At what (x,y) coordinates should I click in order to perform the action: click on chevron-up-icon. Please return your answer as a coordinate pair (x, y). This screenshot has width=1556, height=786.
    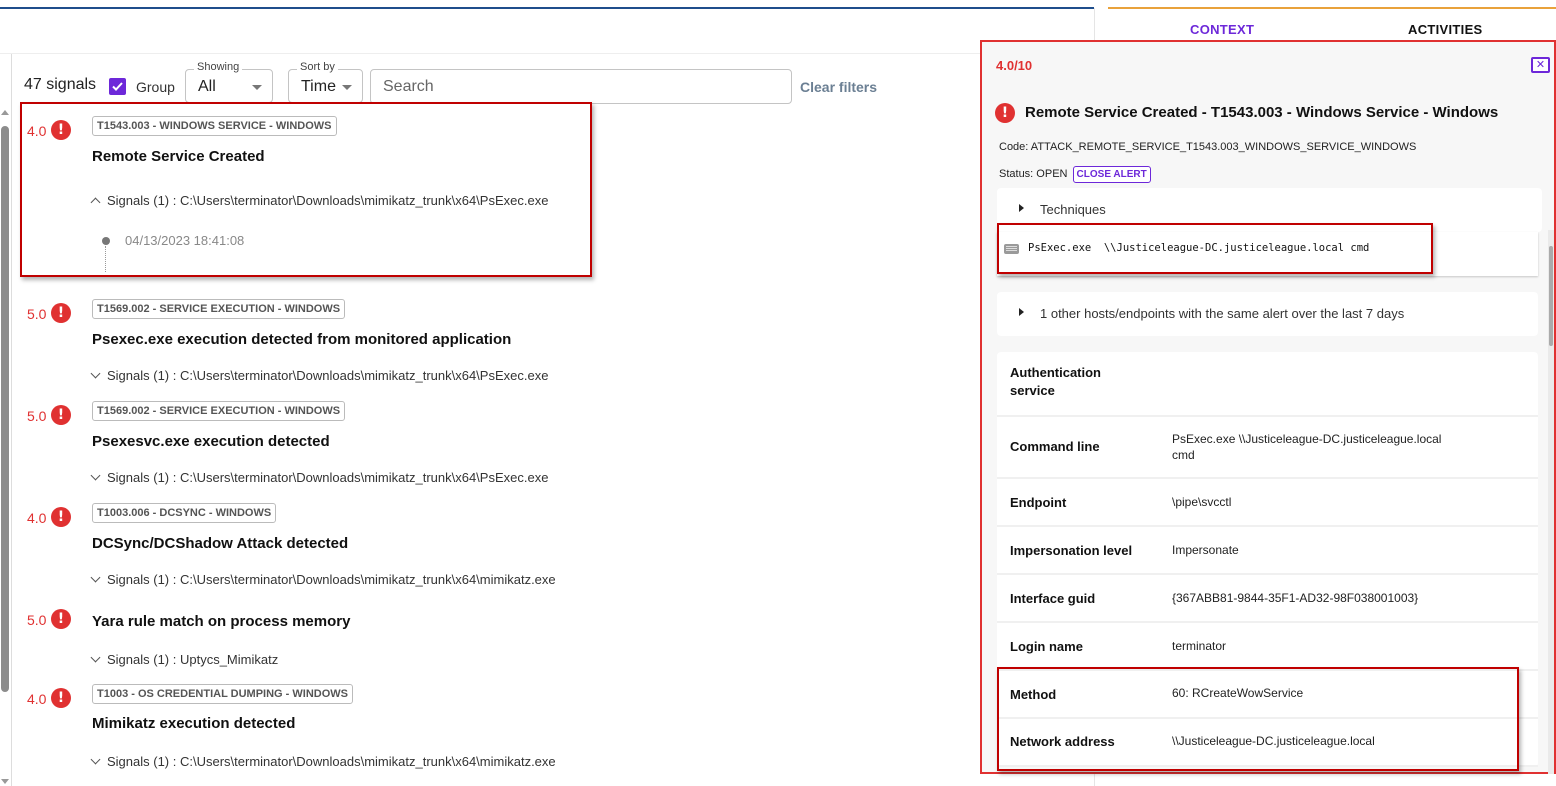
    Looking at the image, I should click on (95, 202).